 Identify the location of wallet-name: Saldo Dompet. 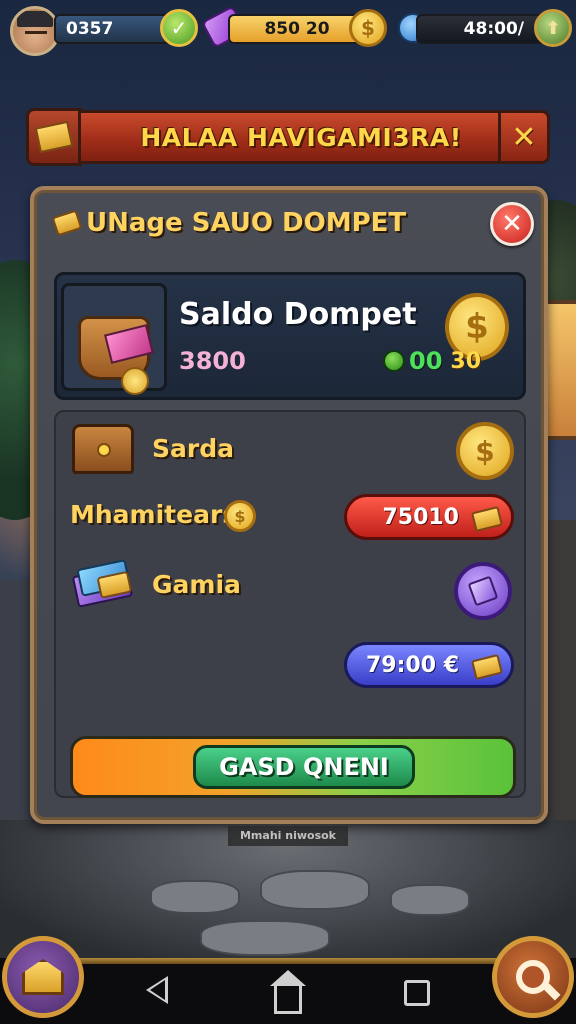
(298, 314).